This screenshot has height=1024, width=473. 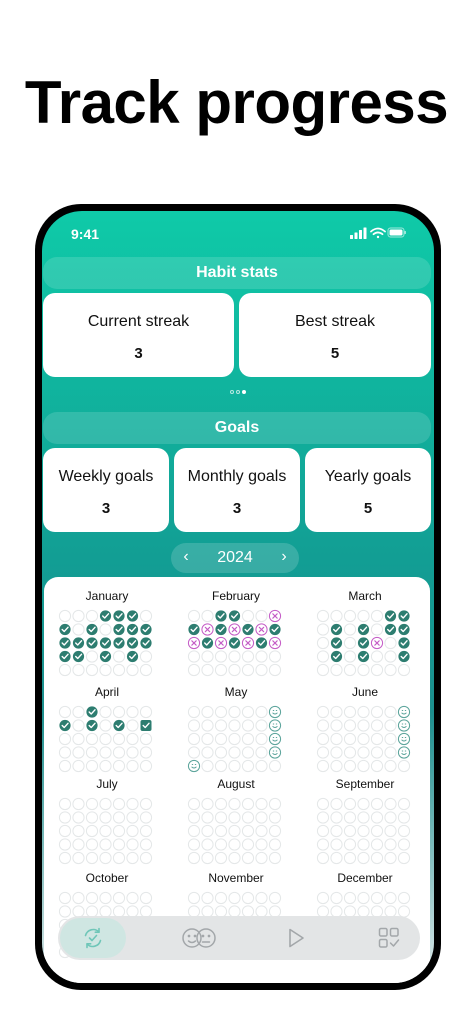 What do you see at coordinates (146, 725) in the screenshot?
I see `day-done-square` at bounding box center [146, 725].